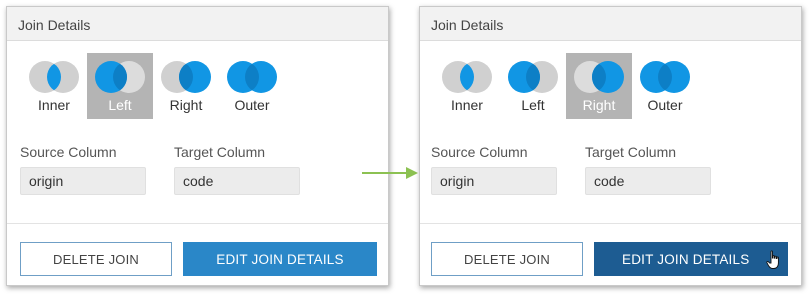  Describe the element at coordinates (772, 259) in the screenshot. I see `hand-pointer-icon` at that location.